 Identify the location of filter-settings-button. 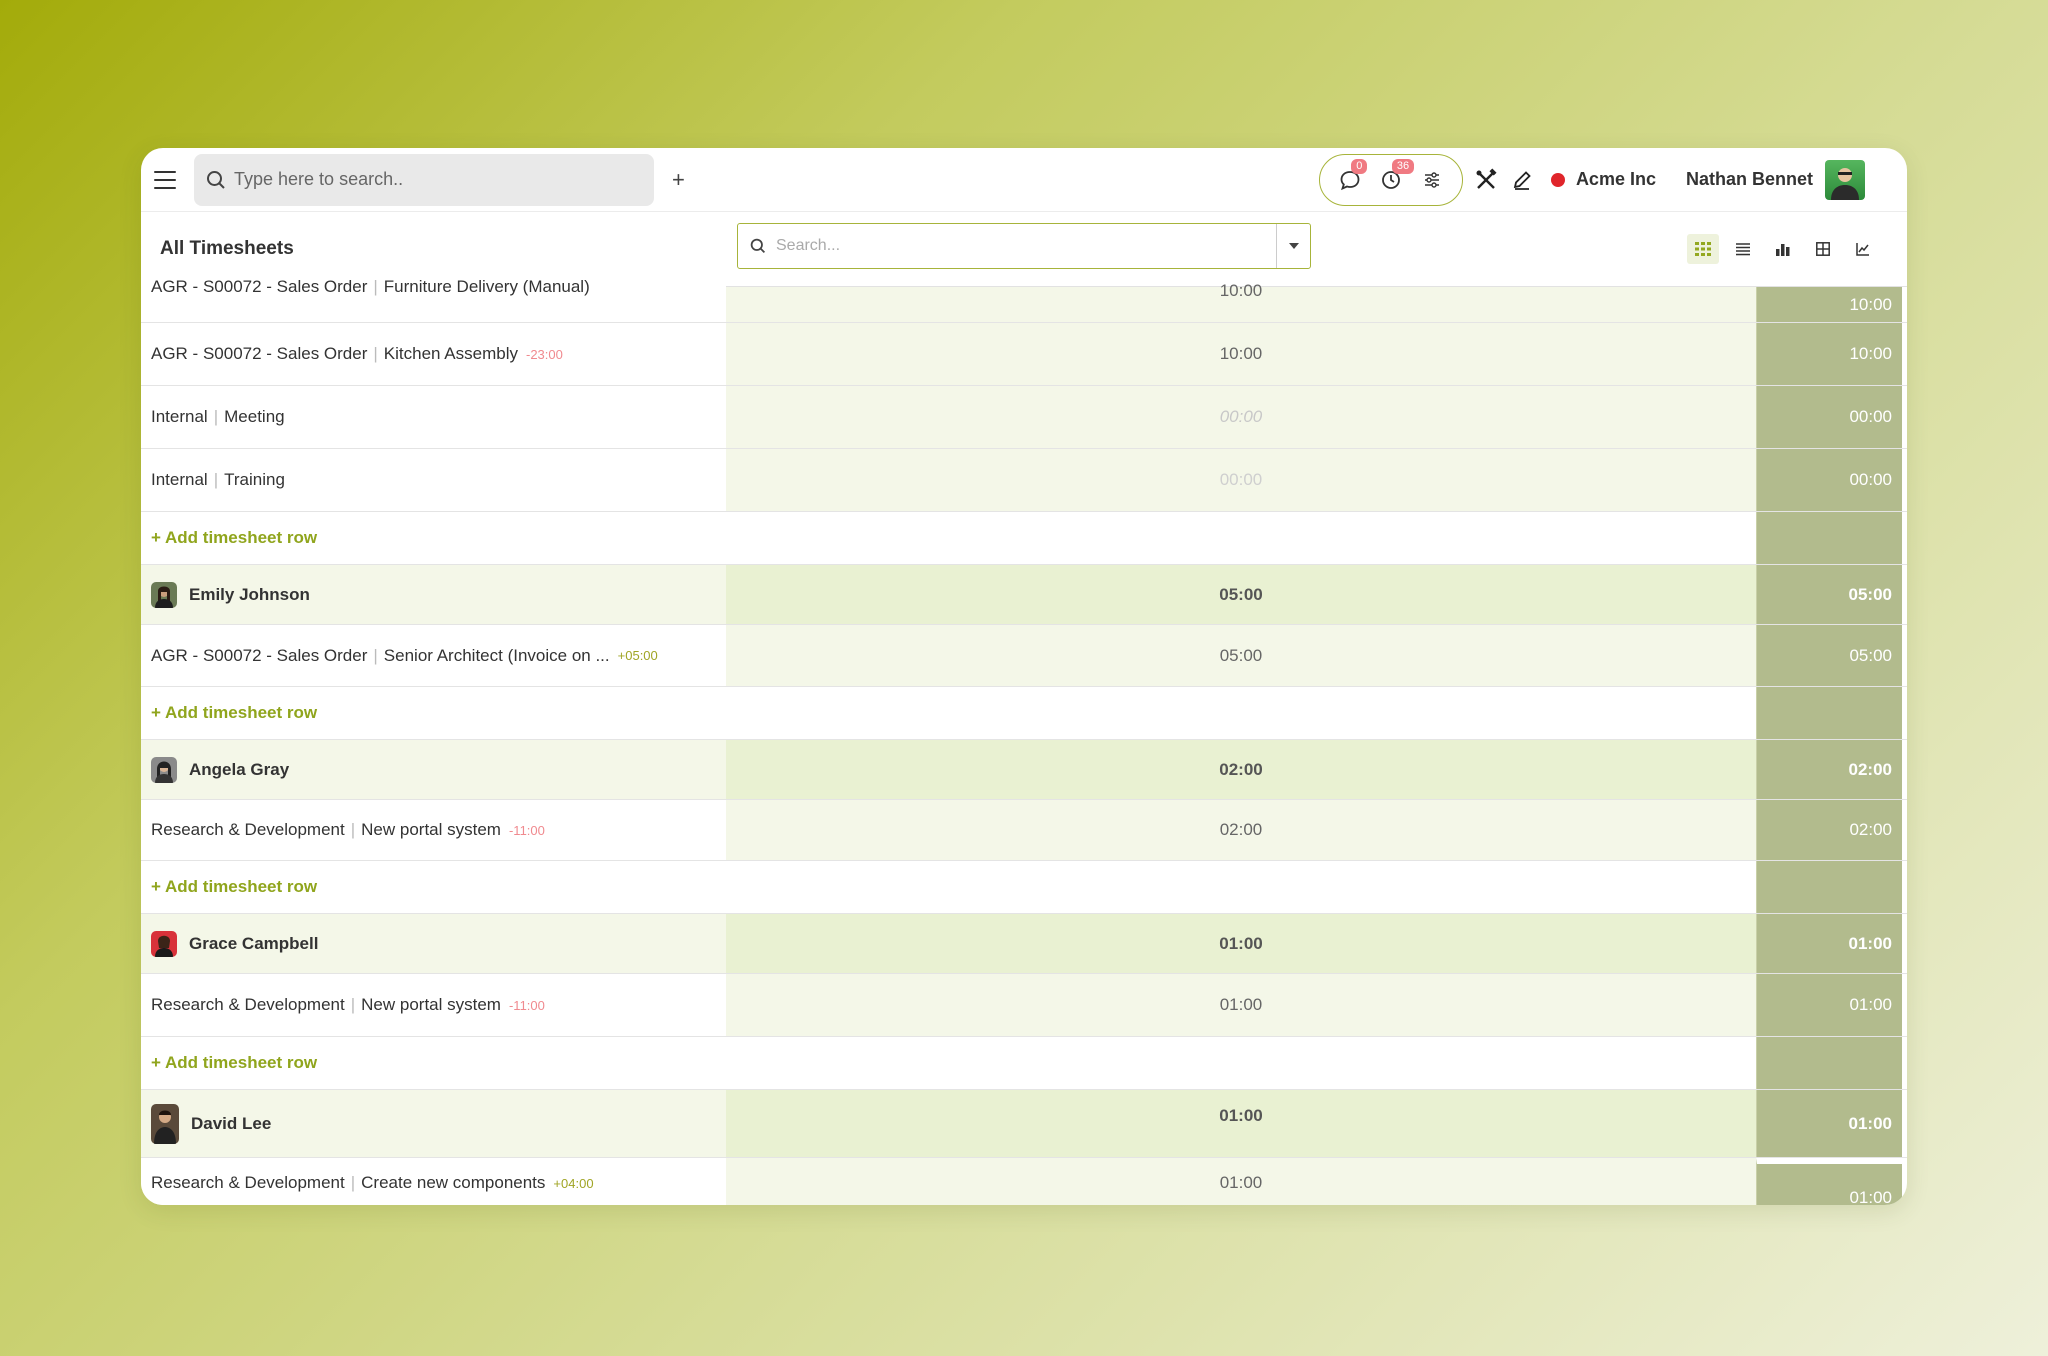
(1432, 180).